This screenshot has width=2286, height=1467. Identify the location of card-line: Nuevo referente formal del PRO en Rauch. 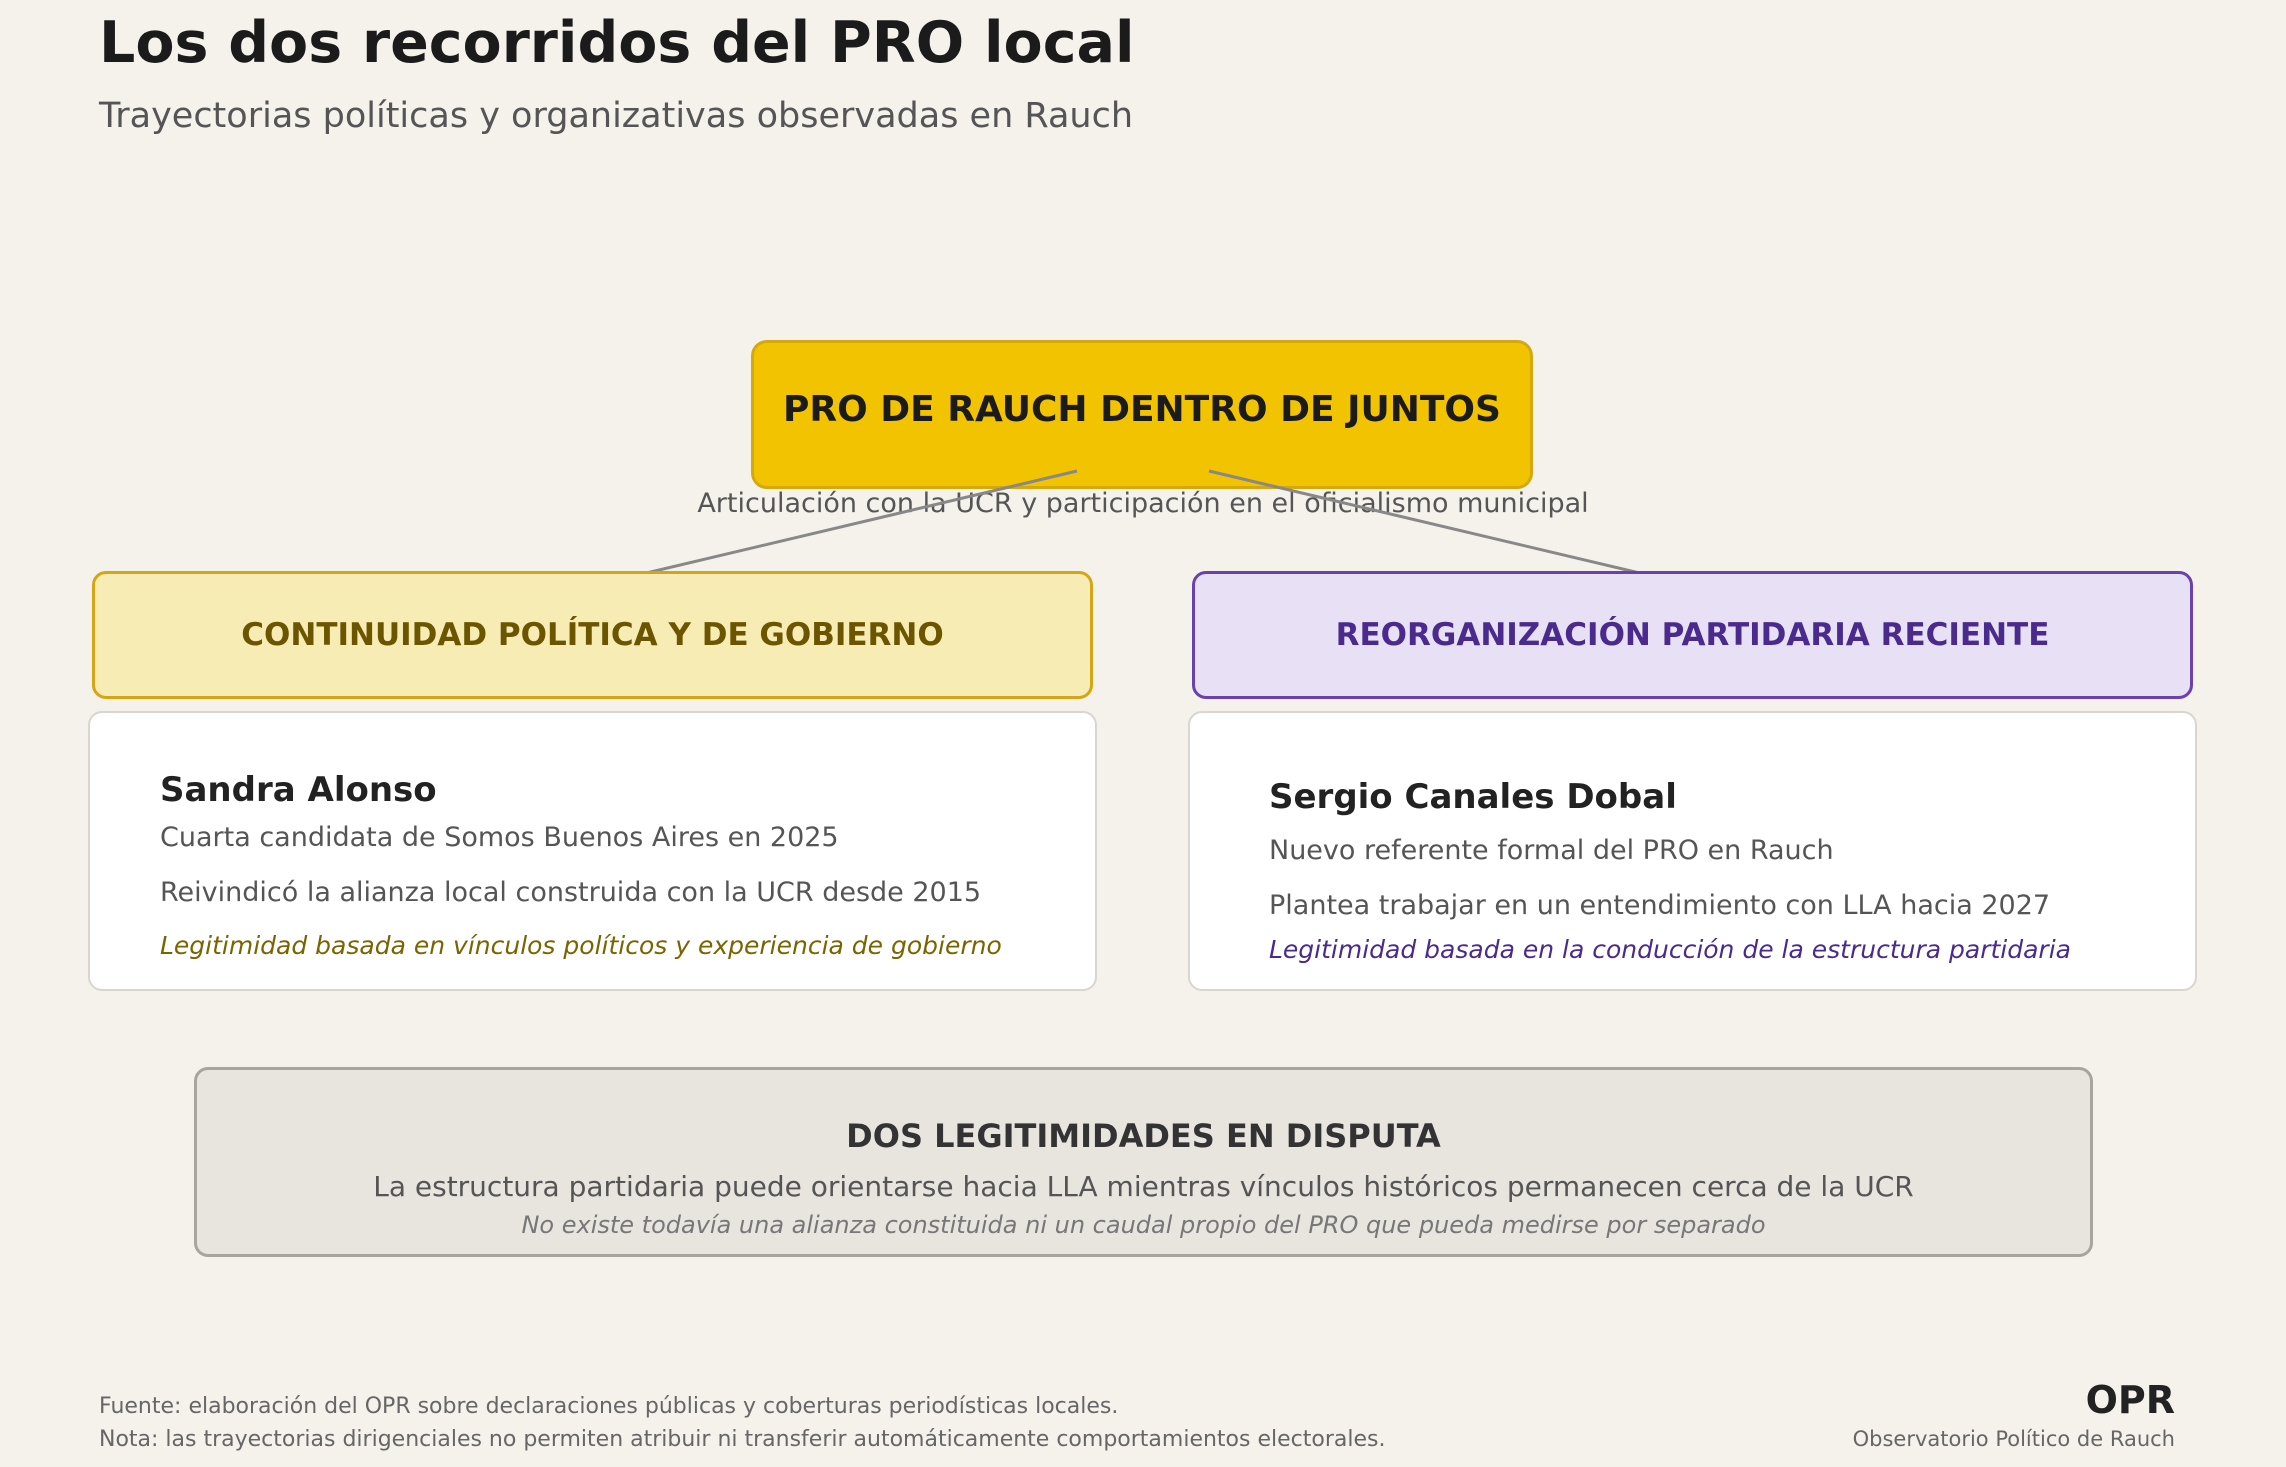
(1551, 850).